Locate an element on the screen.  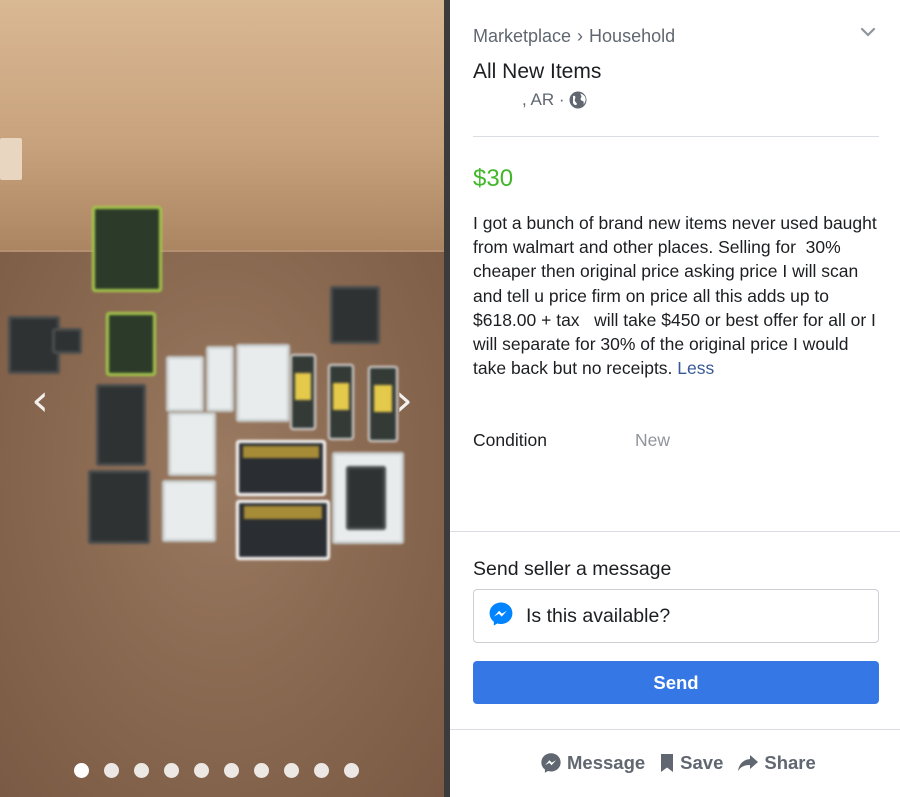
photo-outlet is located at coordinates (11, 159).